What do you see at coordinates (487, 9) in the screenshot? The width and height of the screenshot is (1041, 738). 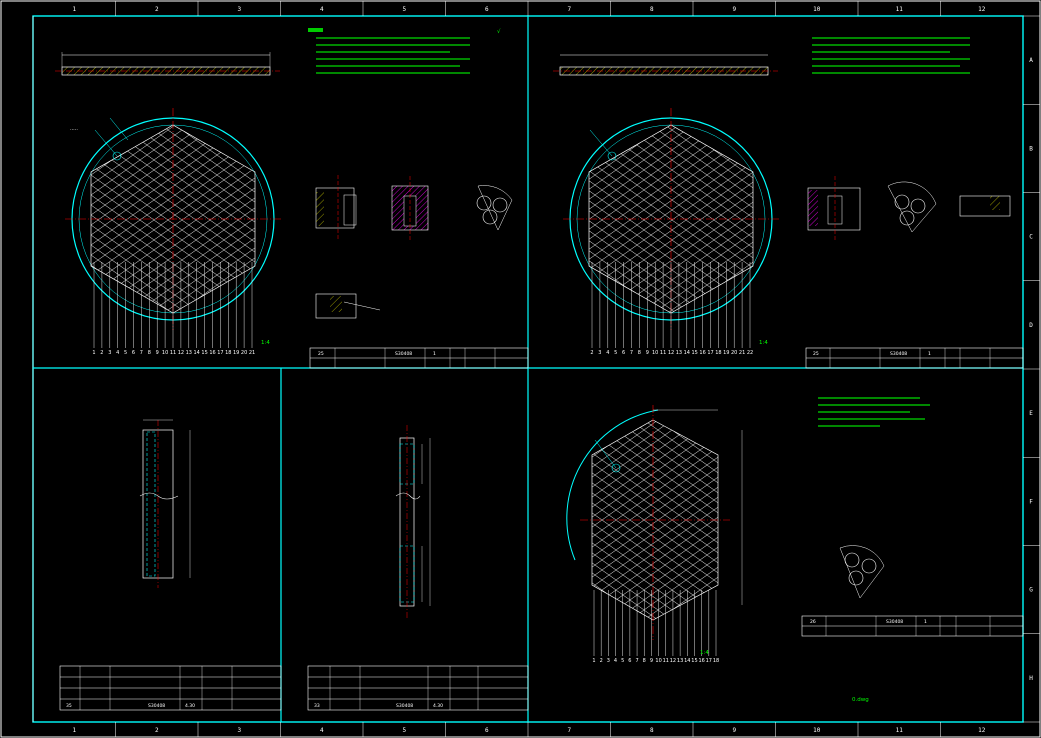 I see `zone-col-top-6: 6` at bounding box center [487, 9].